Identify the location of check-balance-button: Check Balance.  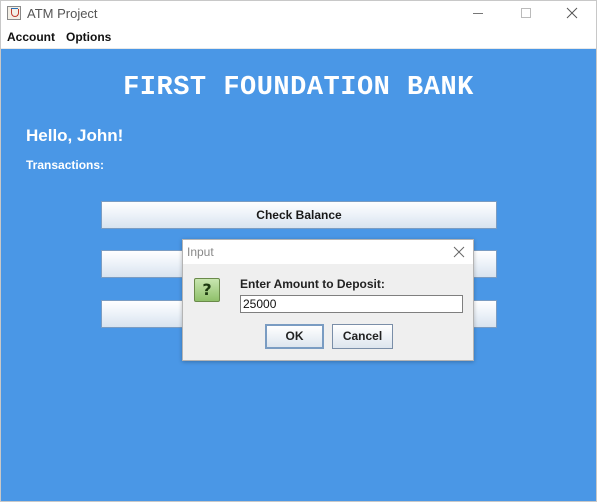
(299, 215).